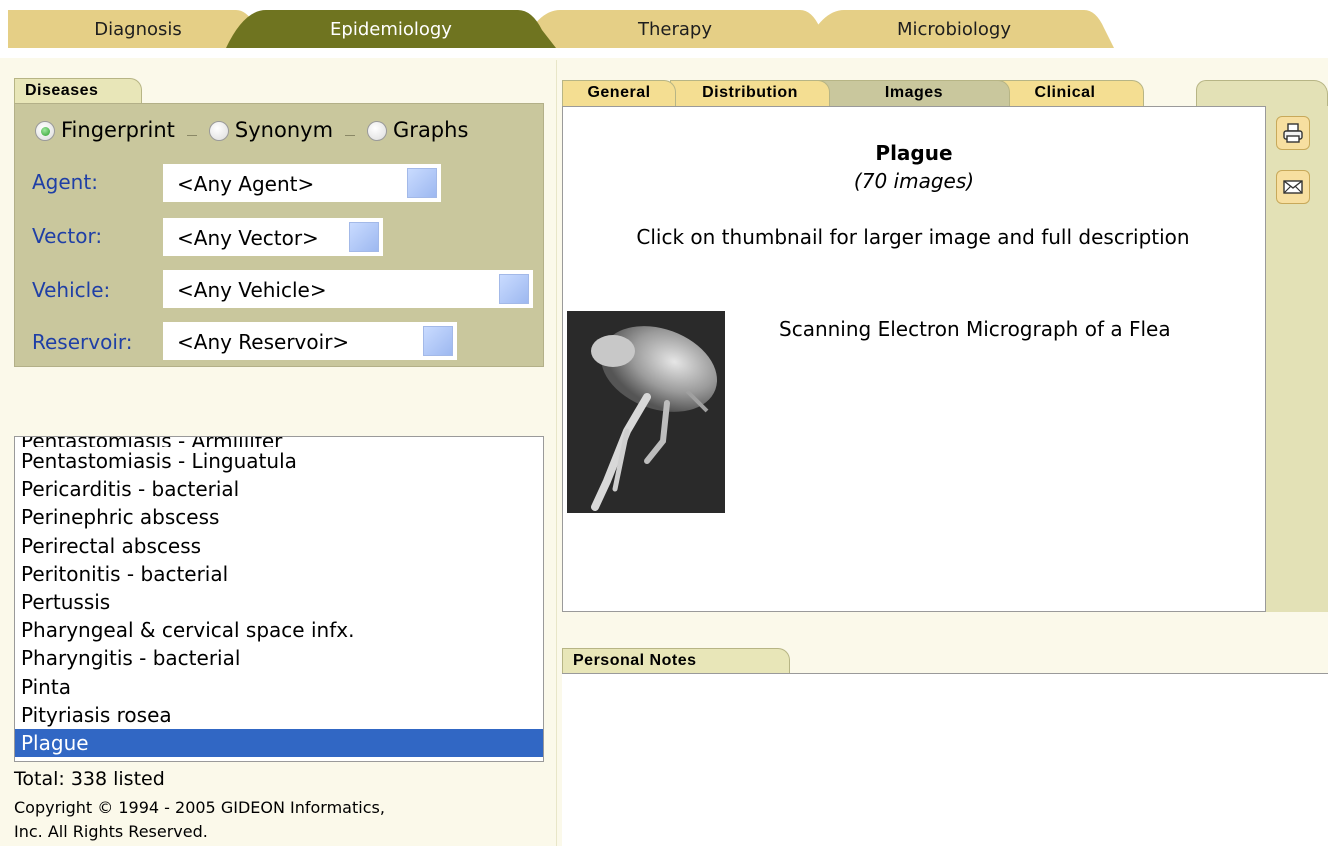 The width and height of the screenshot is (1328, 846). I want to click on image-count: (70 images), so click(914, 181).